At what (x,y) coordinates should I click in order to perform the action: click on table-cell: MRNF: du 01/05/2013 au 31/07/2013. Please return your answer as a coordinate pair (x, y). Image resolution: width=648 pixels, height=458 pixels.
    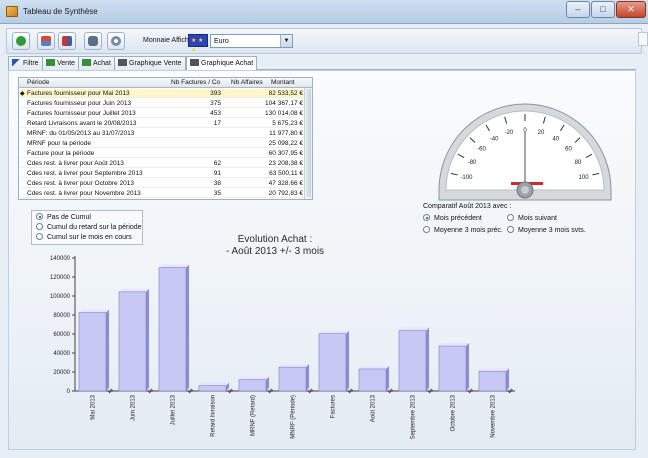
    Looking at the image, I should click on (81, 133).